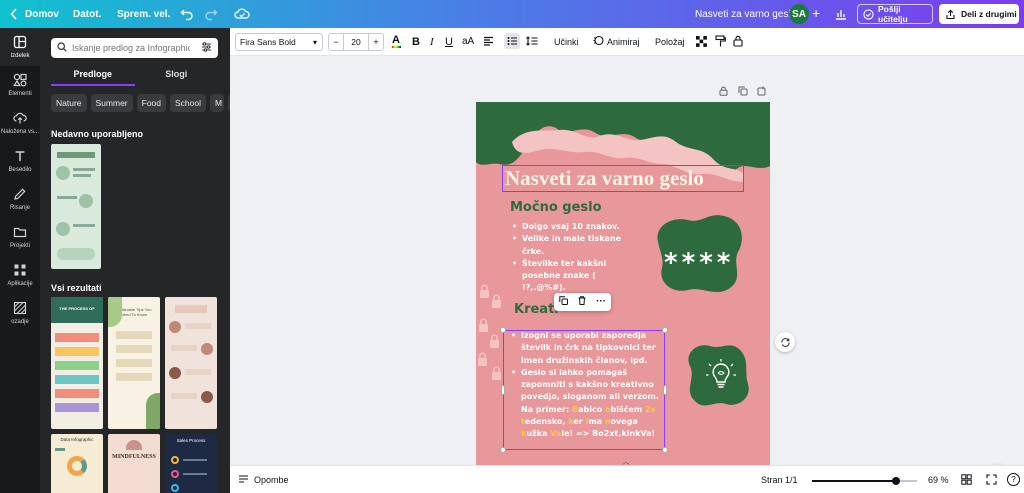  I want to click on help-icon: ?, so click(1013, 479).